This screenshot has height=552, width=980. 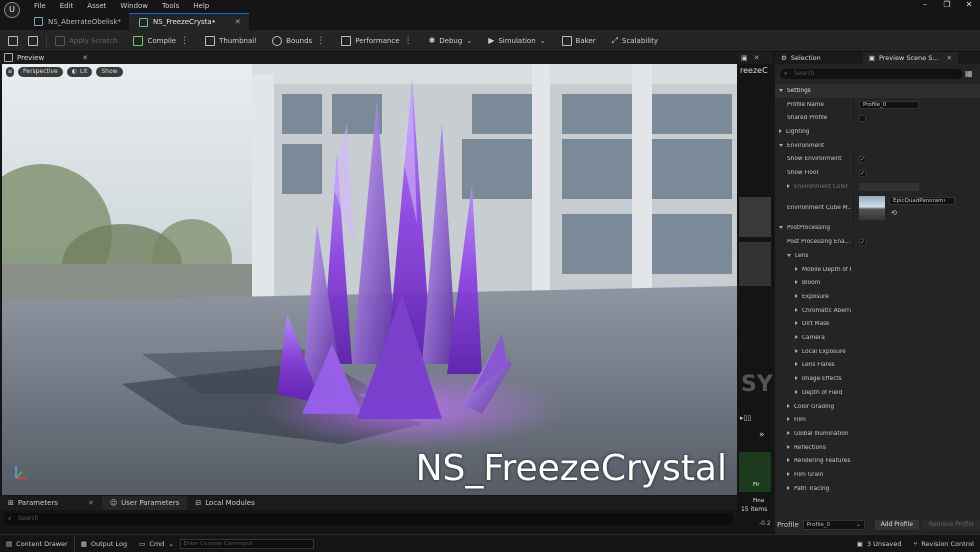 What do you see at coordinates (910, 58) in the screenshot?
I see `tab-preview-scene-settings: ▣ Preview Scene S... ✕` at bounding box center [910, 58].